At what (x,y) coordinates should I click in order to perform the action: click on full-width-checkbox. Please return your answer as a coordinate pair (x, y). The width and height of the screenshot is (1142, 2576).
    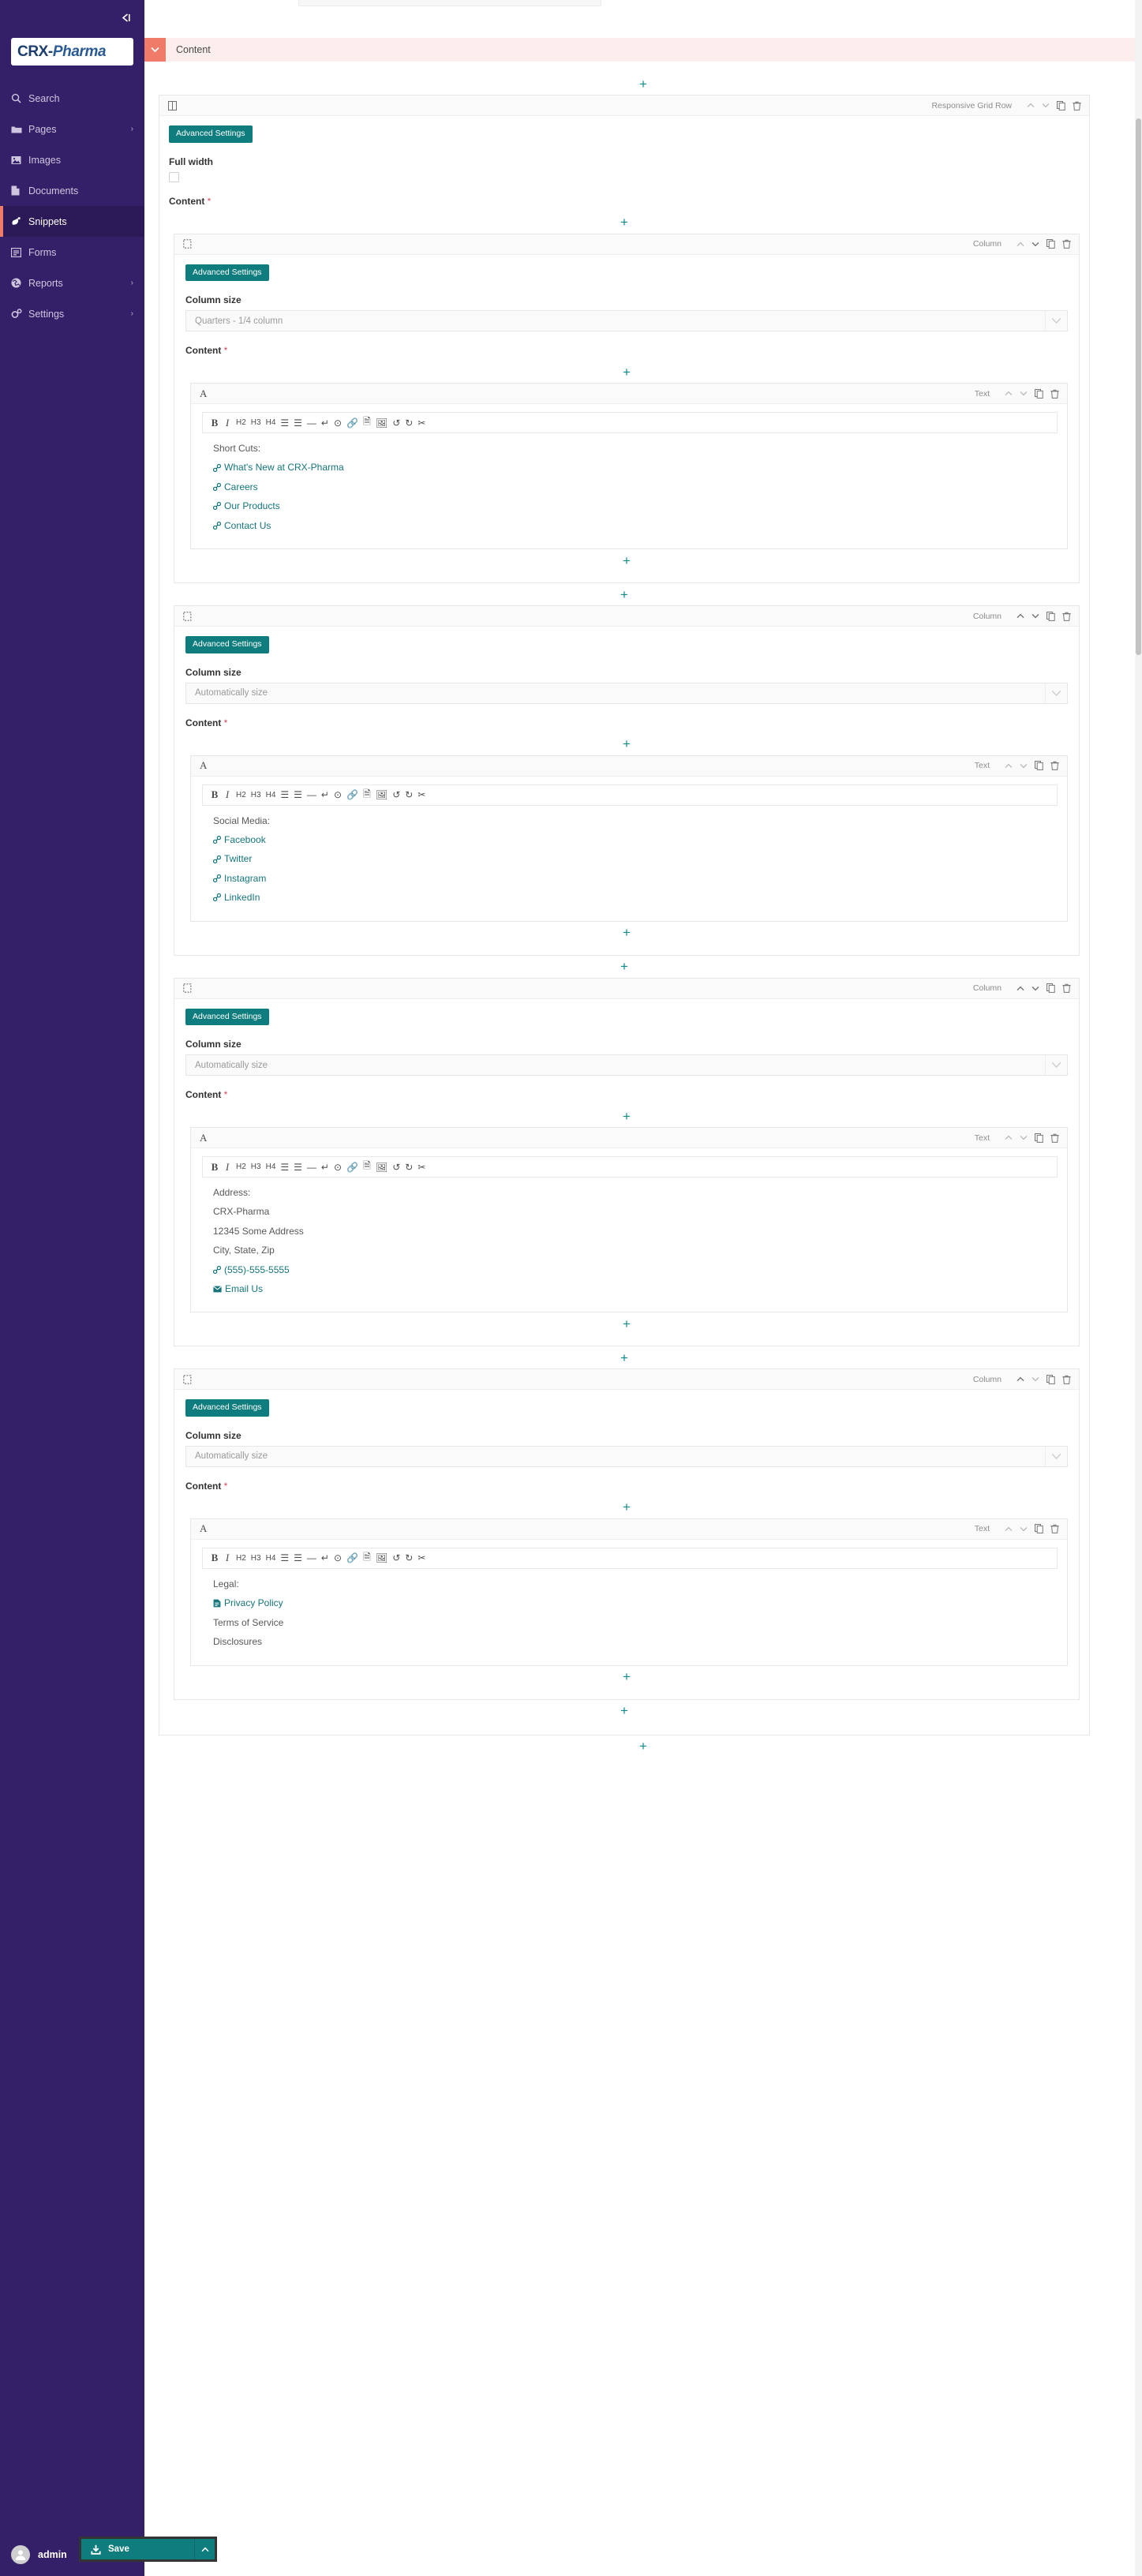
    Looking at the image, I should click on (174, 176).